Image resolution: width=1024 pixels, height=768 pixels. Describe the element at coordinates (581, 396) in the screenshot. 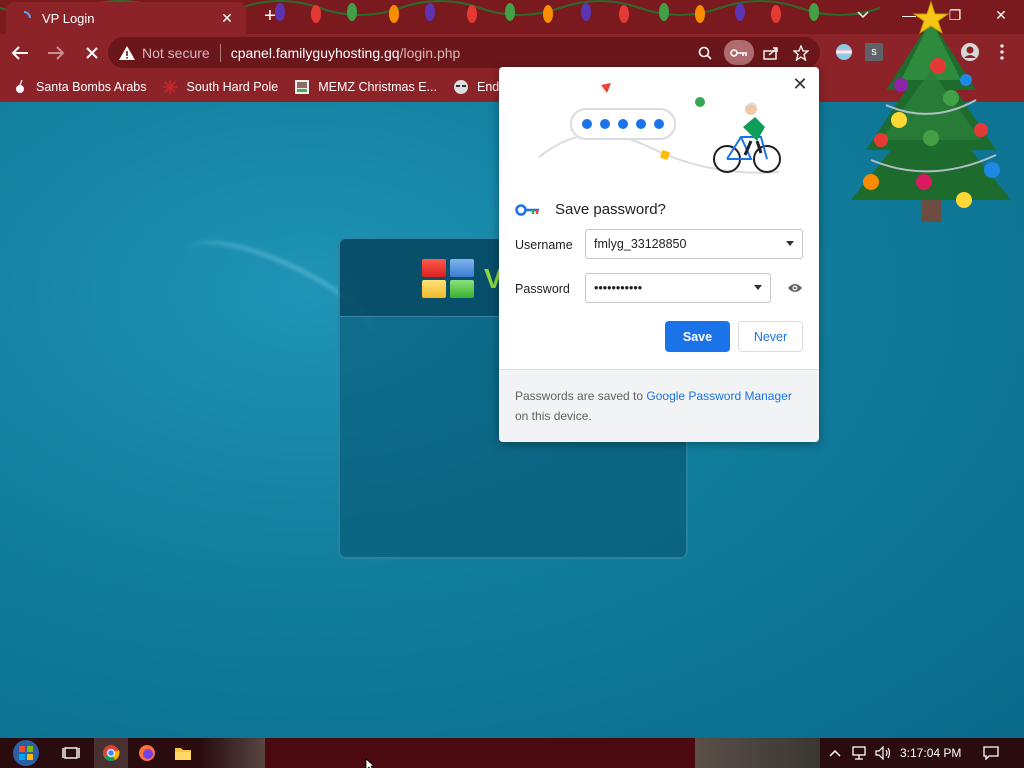

I see `footer-text-prefix: Passwords are saved to` at that location.